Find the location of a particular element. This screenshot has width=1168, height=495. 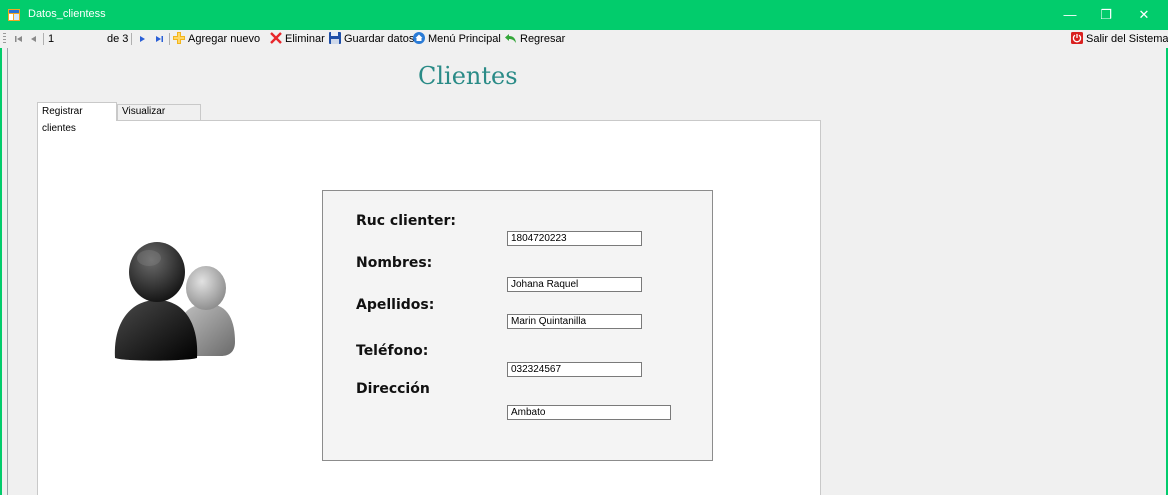

ruc-field is located at coordinates (574, 238).